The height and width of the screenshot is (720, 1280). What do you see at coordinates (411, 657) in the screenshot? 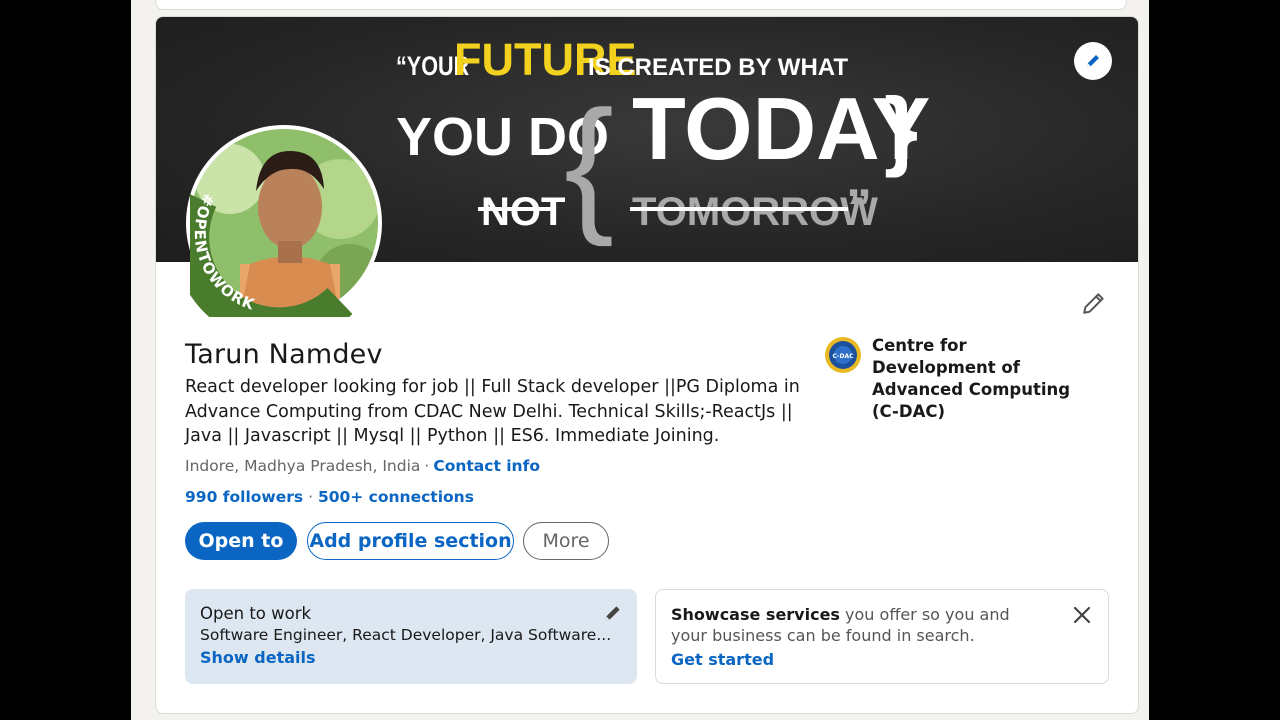
I see `show-details-link: Show details` at bounding box center [411, 657].